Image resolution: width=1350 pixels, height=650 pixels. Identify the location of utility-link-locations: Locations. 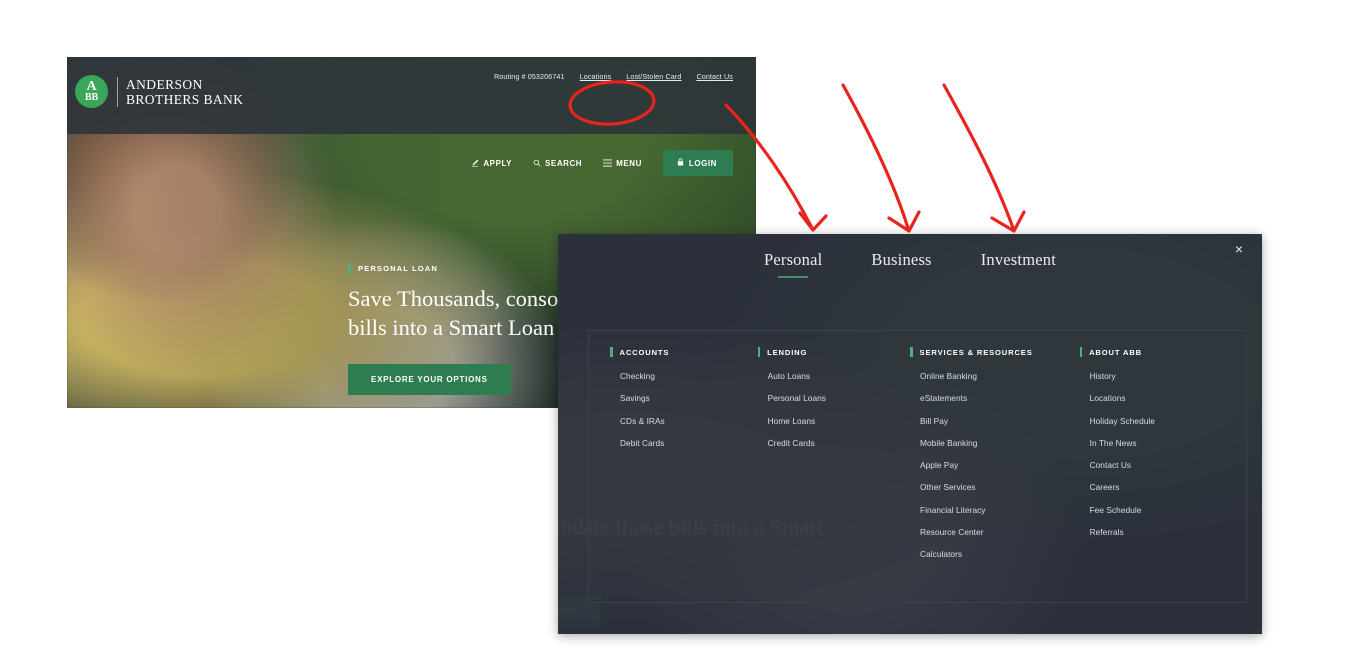
(596, 76).